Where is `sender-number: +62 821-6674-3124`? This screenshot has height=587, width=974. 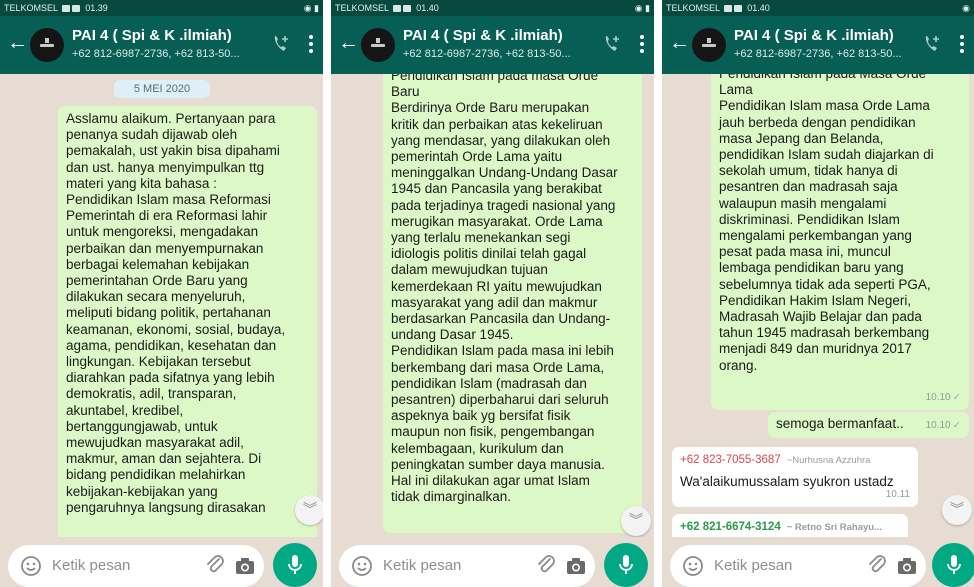 sender-number: +62 821-6674-3124 is located at coordinates (730, 527).